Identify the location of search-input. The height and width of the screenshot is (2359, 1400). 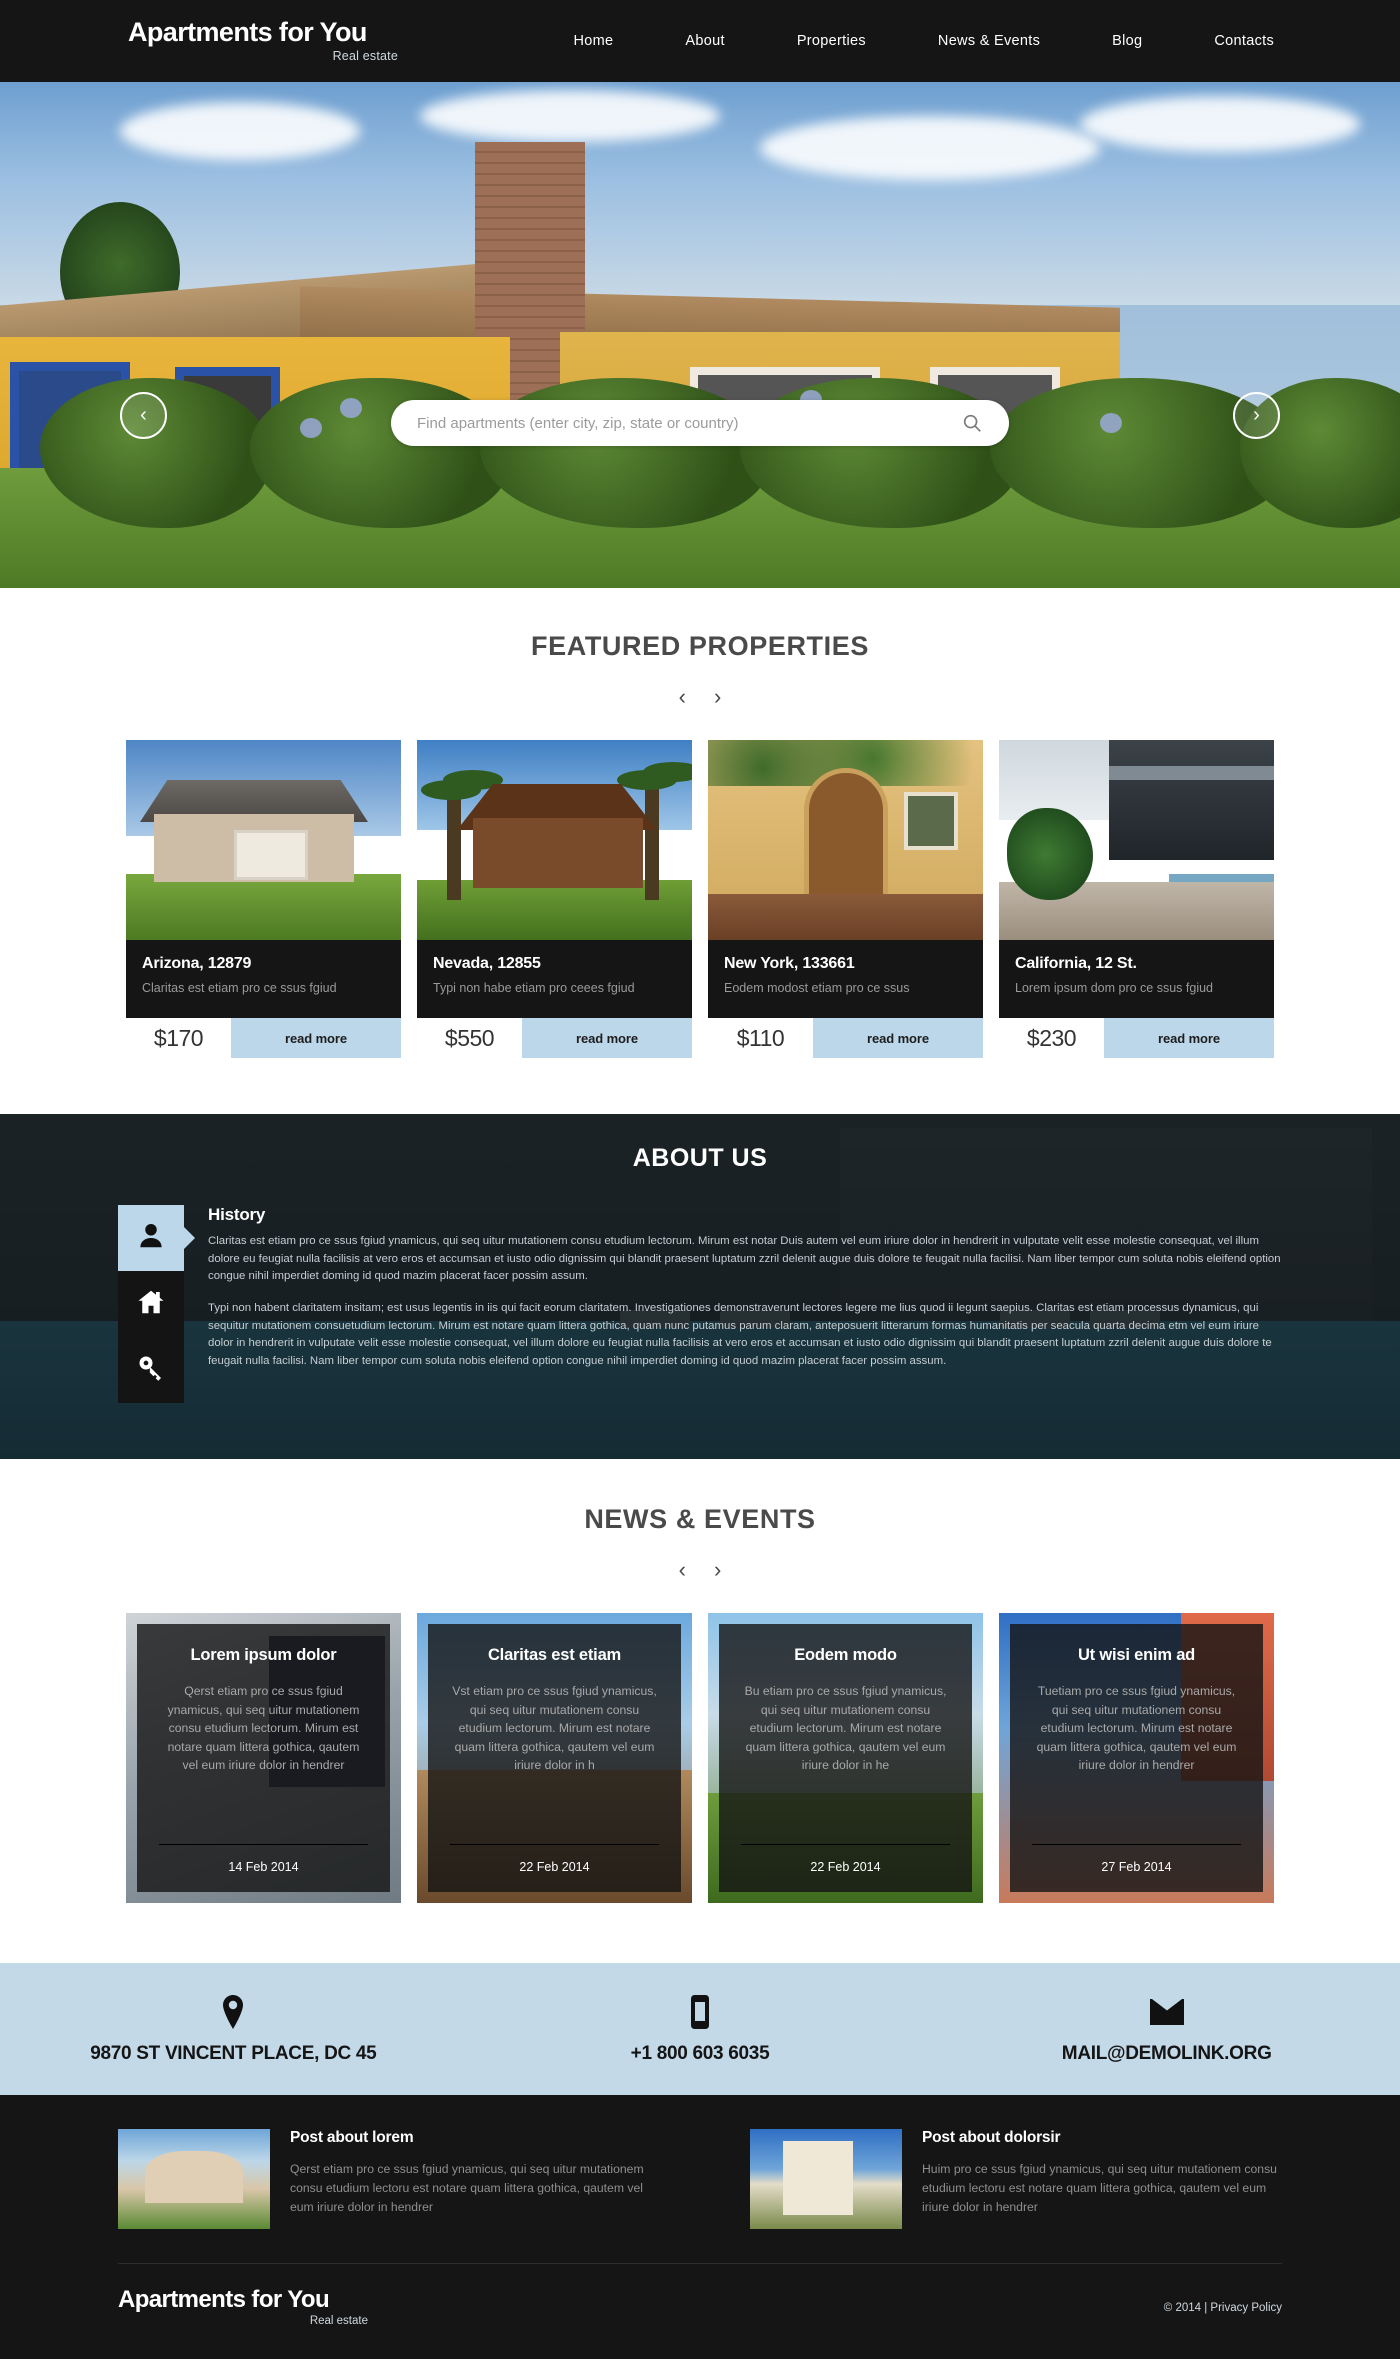
(689, 423).